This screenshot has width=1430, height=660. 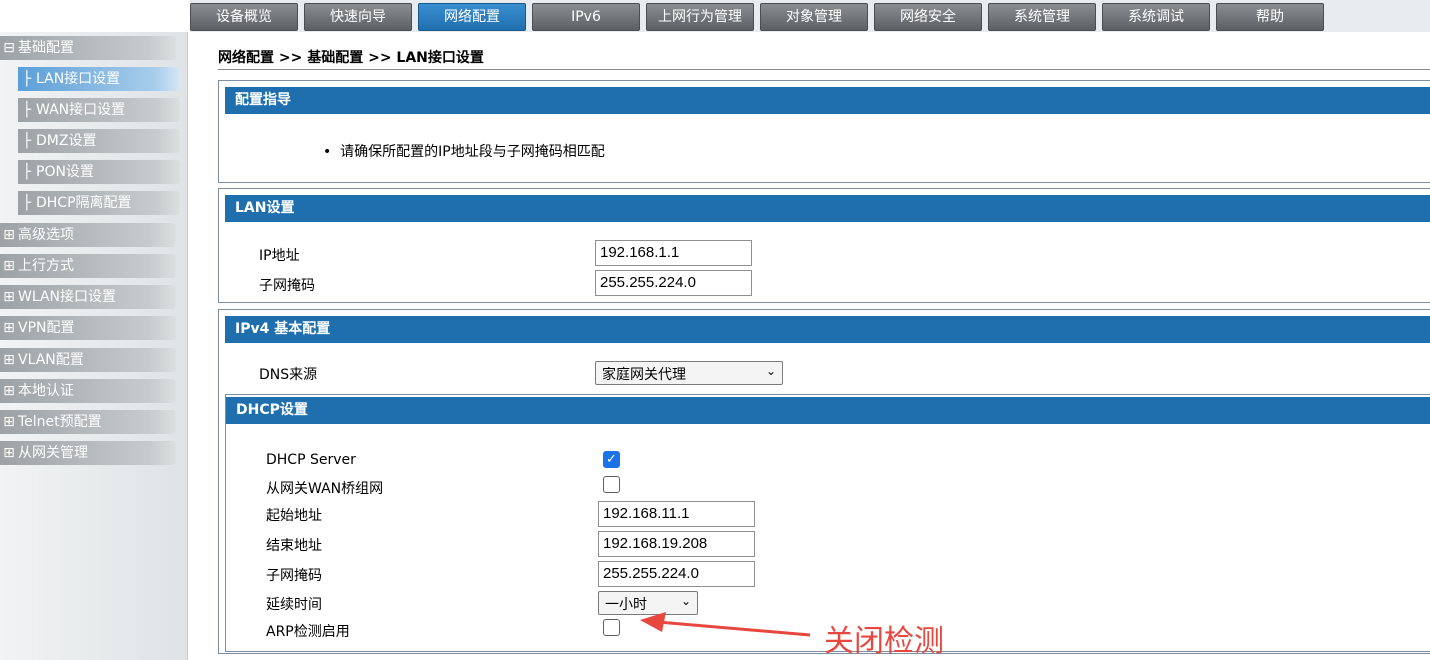 What do you see at coordinates (827, 329) in the screenshot?
I see `ipv4-title: IPv4 基本配置` at bounding box center [827, 329].